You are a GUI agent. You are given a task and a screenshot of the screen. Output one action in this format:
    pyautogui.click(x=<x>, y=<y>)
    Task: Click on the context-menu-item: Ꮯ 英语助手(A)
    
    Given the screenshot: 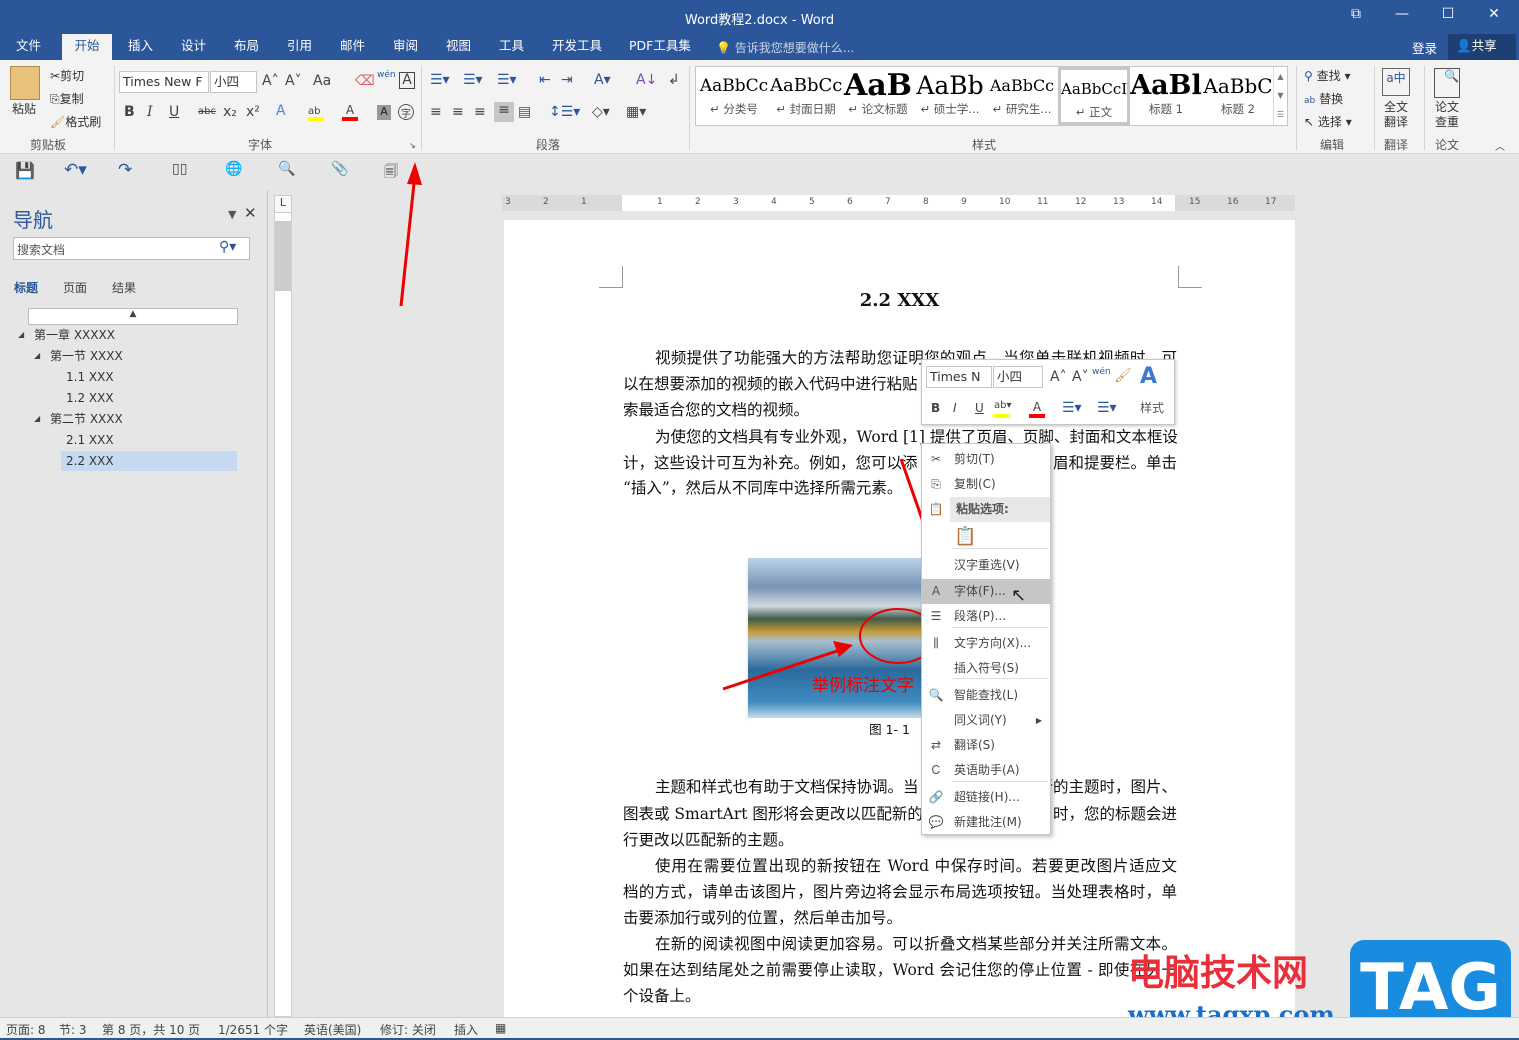 What is the action you would take?
    pyautogui.click(x=986, y=770)
    